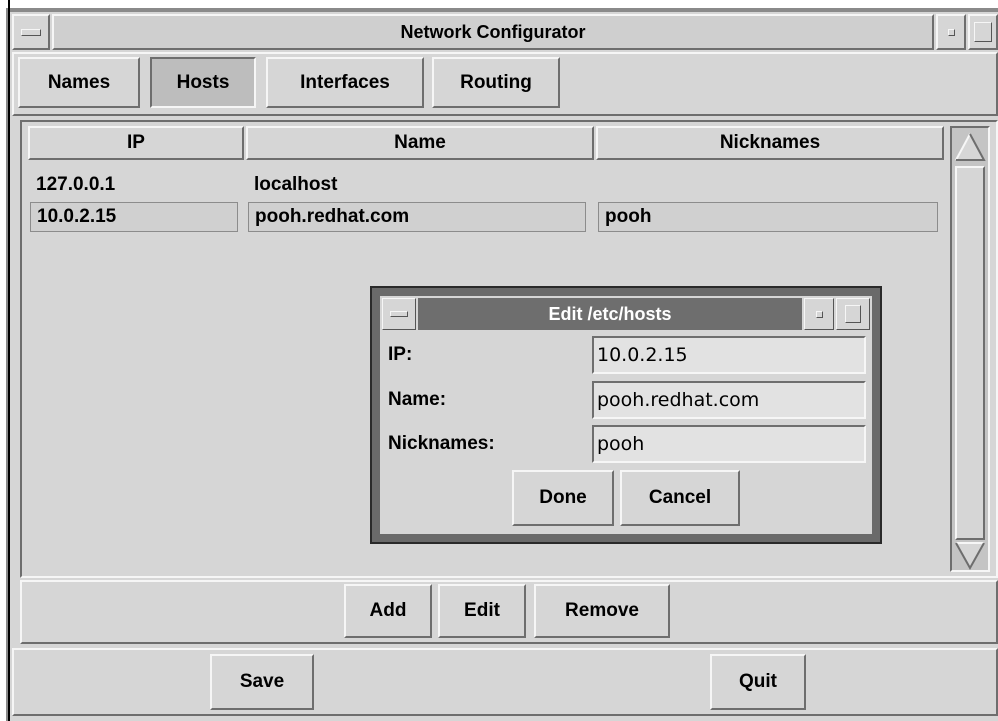 This screenshot has height=721, width=998. Describe the element at coordinates (770, 143) in the screenshot. I see `column-header-nicknames: Nicknames` at that location.